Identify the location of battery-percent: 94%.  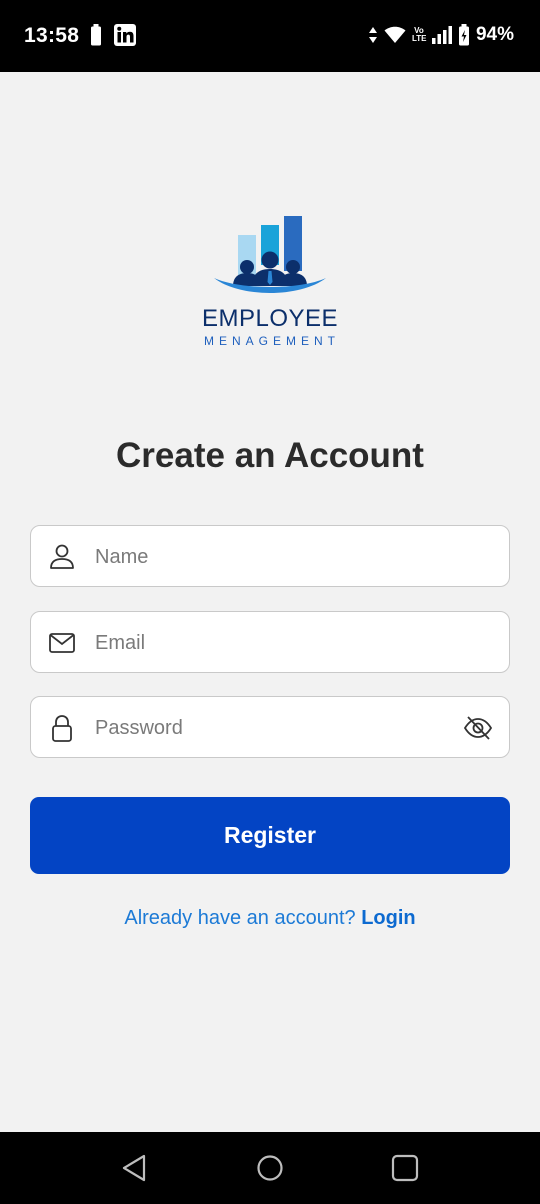
(494, 34).